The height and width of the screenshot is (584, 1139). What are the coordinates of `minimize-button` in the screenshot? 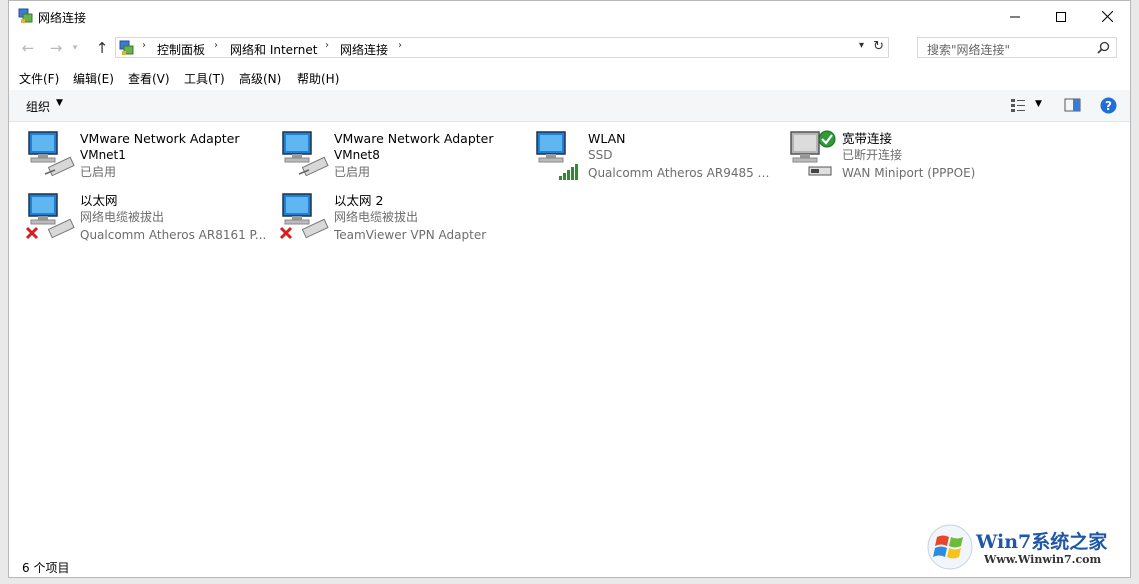 It's located at (1015, 16).